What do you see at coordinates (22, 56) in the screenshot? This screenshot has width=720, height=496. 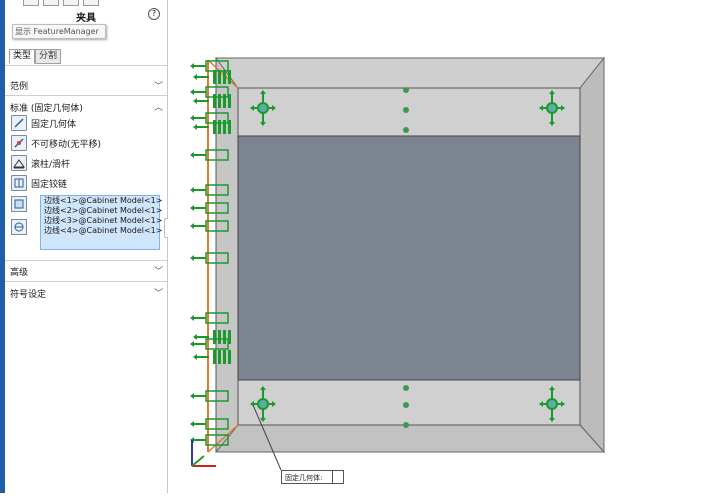 I see `tab-type: 类型` at bounding box center [22, 56].